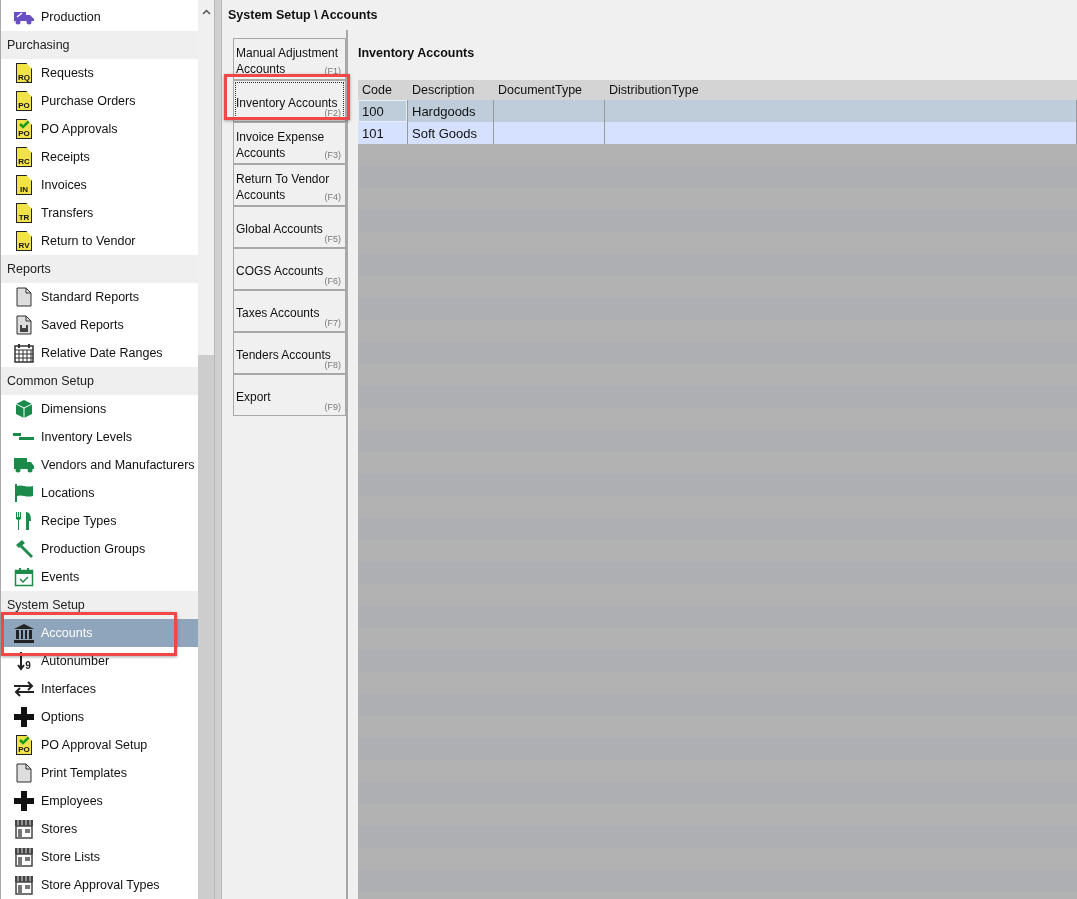  Describe the element at coordinates (841, 90) in the screenshot. I see `column-header: DistributionType` at that location.